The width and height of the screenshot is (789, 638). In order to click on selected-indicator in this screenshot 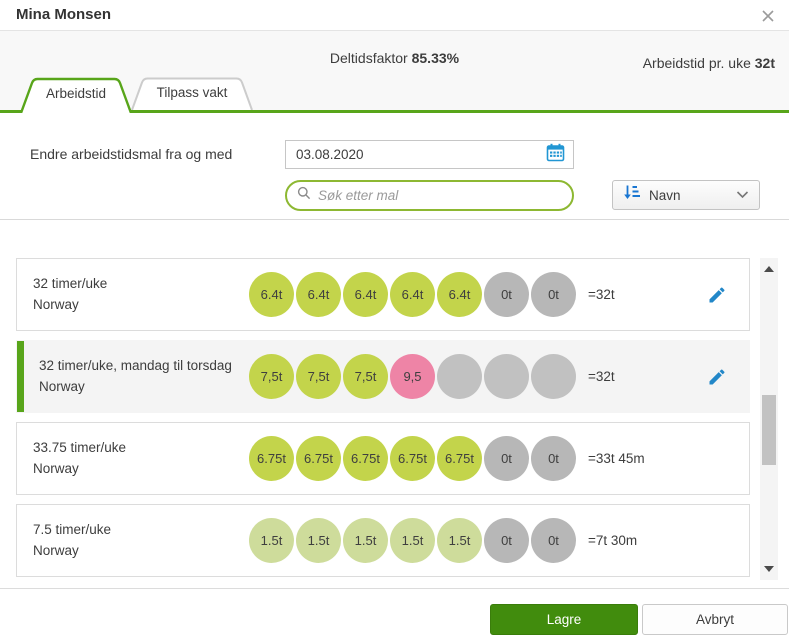, I will do `click(20, 376)`.